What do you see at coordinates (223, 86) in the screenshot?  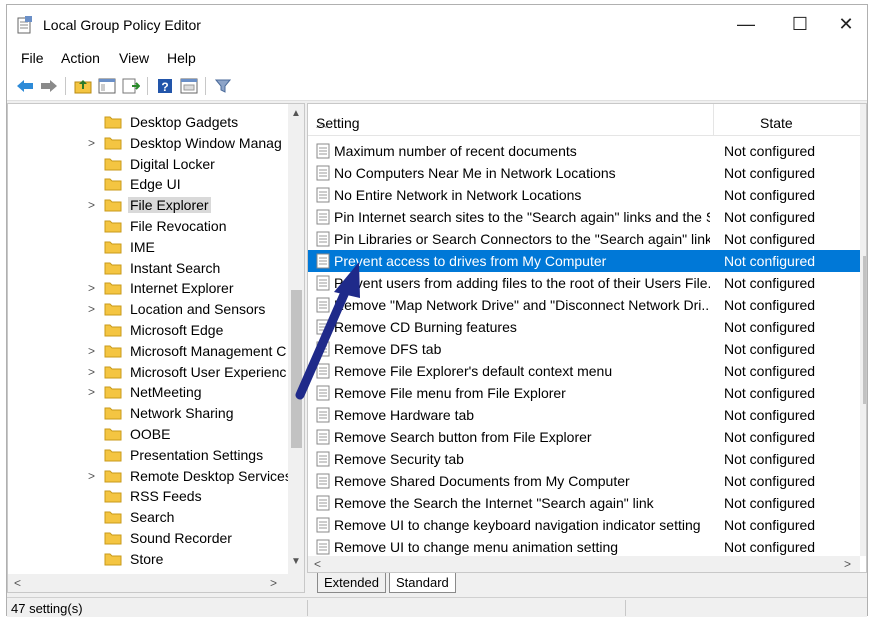 I see `filter-button` at bounding box center [223, 86].